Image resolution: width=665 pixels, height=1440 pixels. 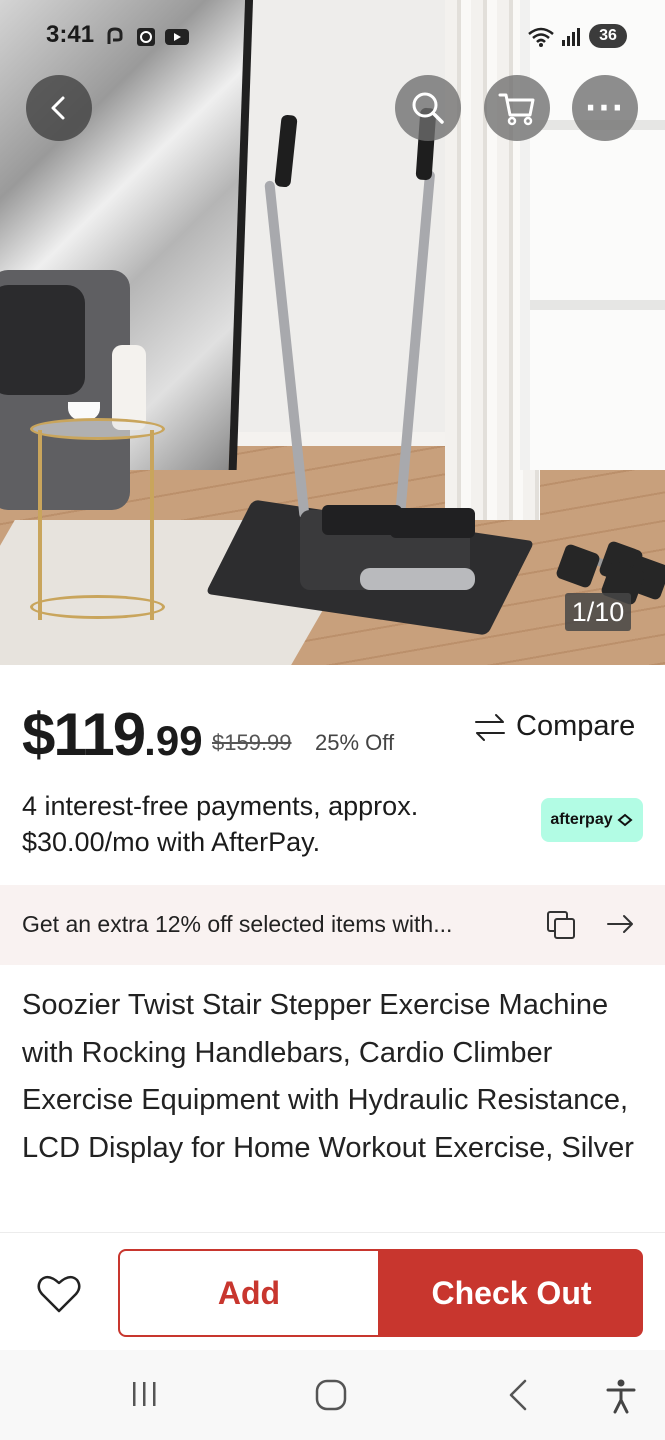 I want to click on bottom-action-bar: Add Check Out, so click(x=332, y=1291).